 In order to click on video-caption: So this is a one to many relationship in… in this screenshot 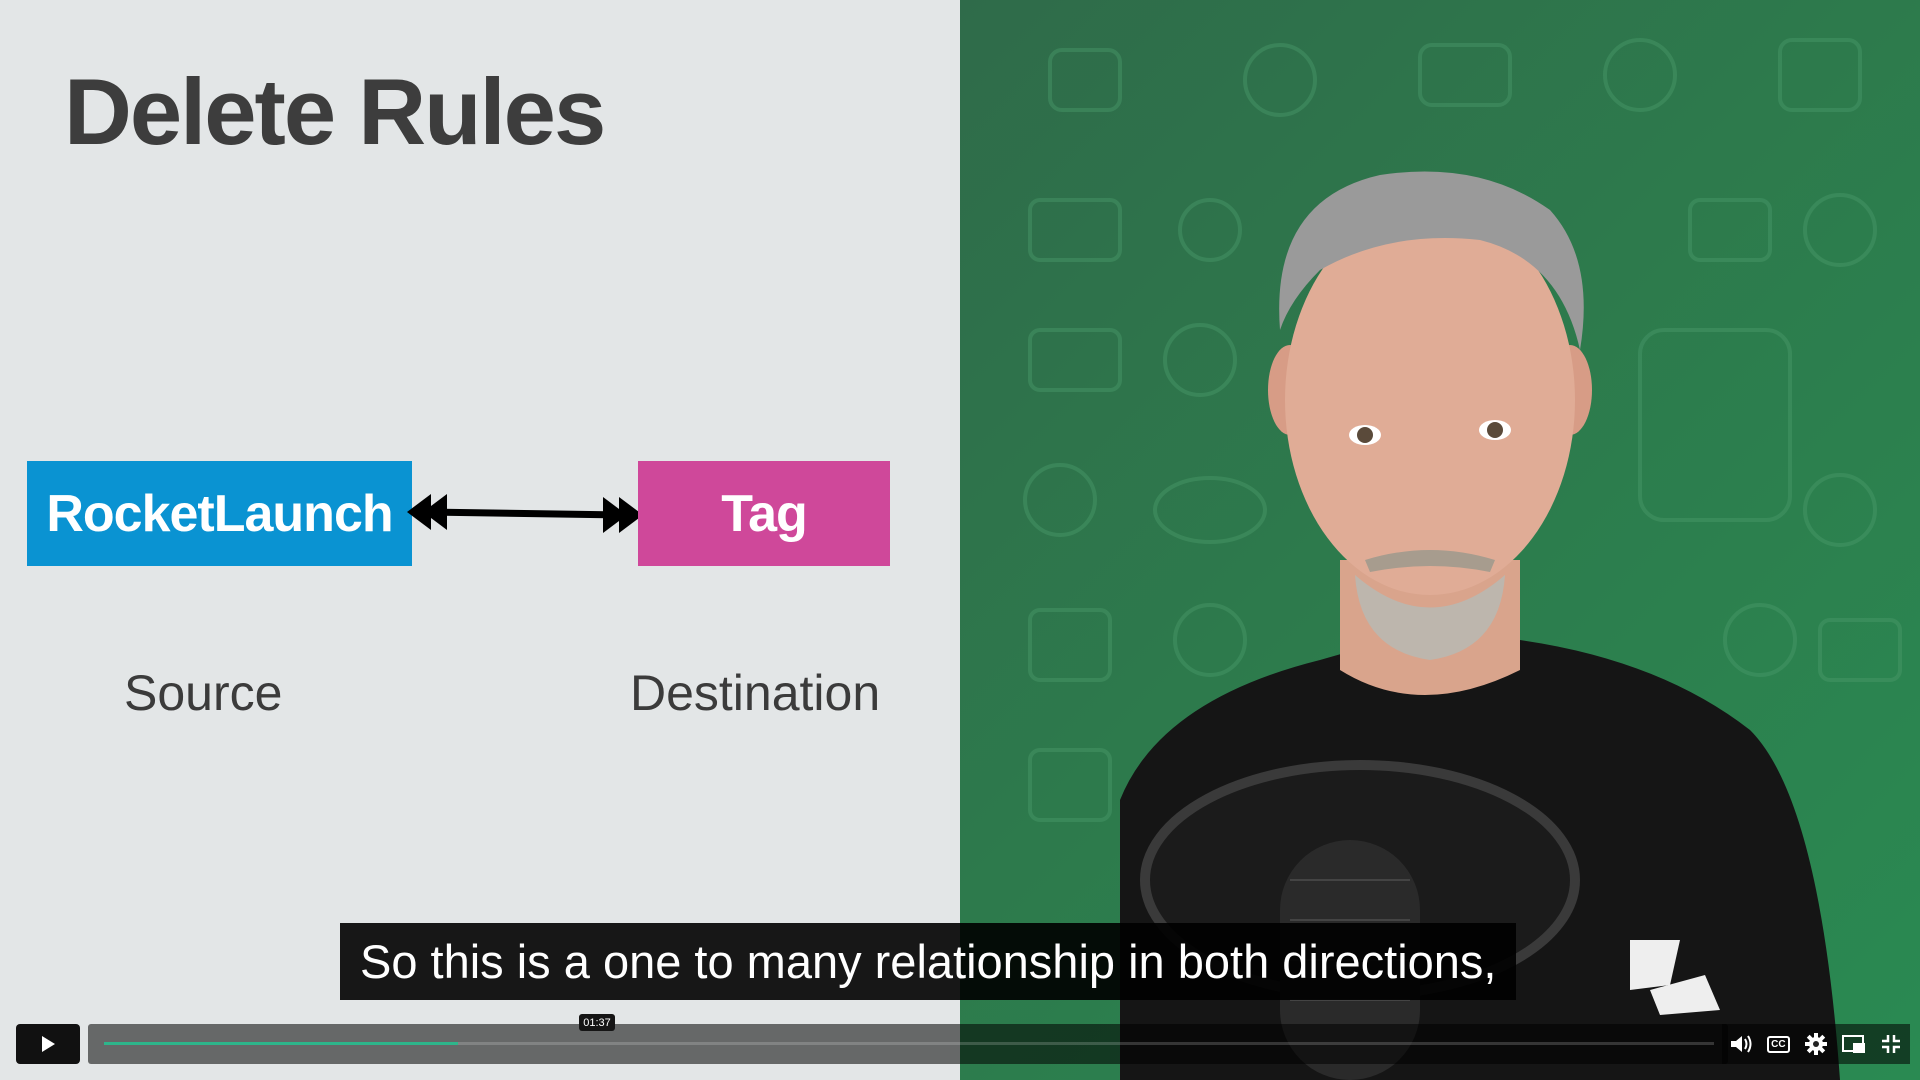, I will do `click(928, 961)`.